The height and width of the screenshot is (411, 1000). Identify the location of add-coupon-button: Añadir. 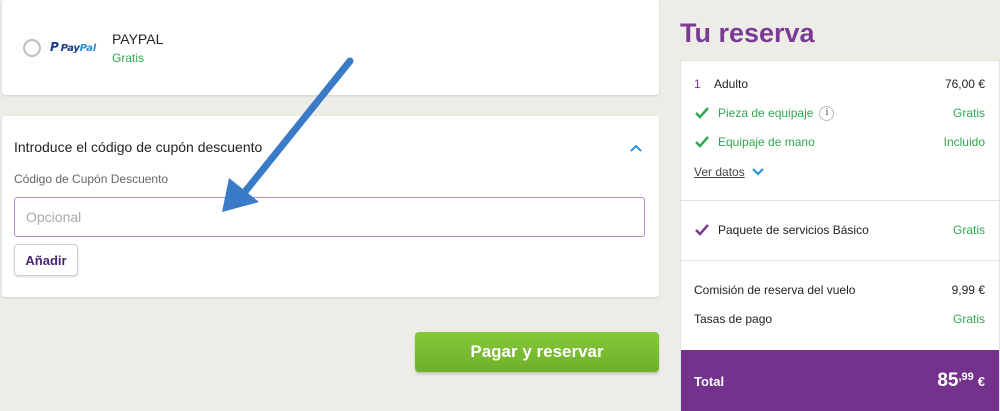
(46, 260).